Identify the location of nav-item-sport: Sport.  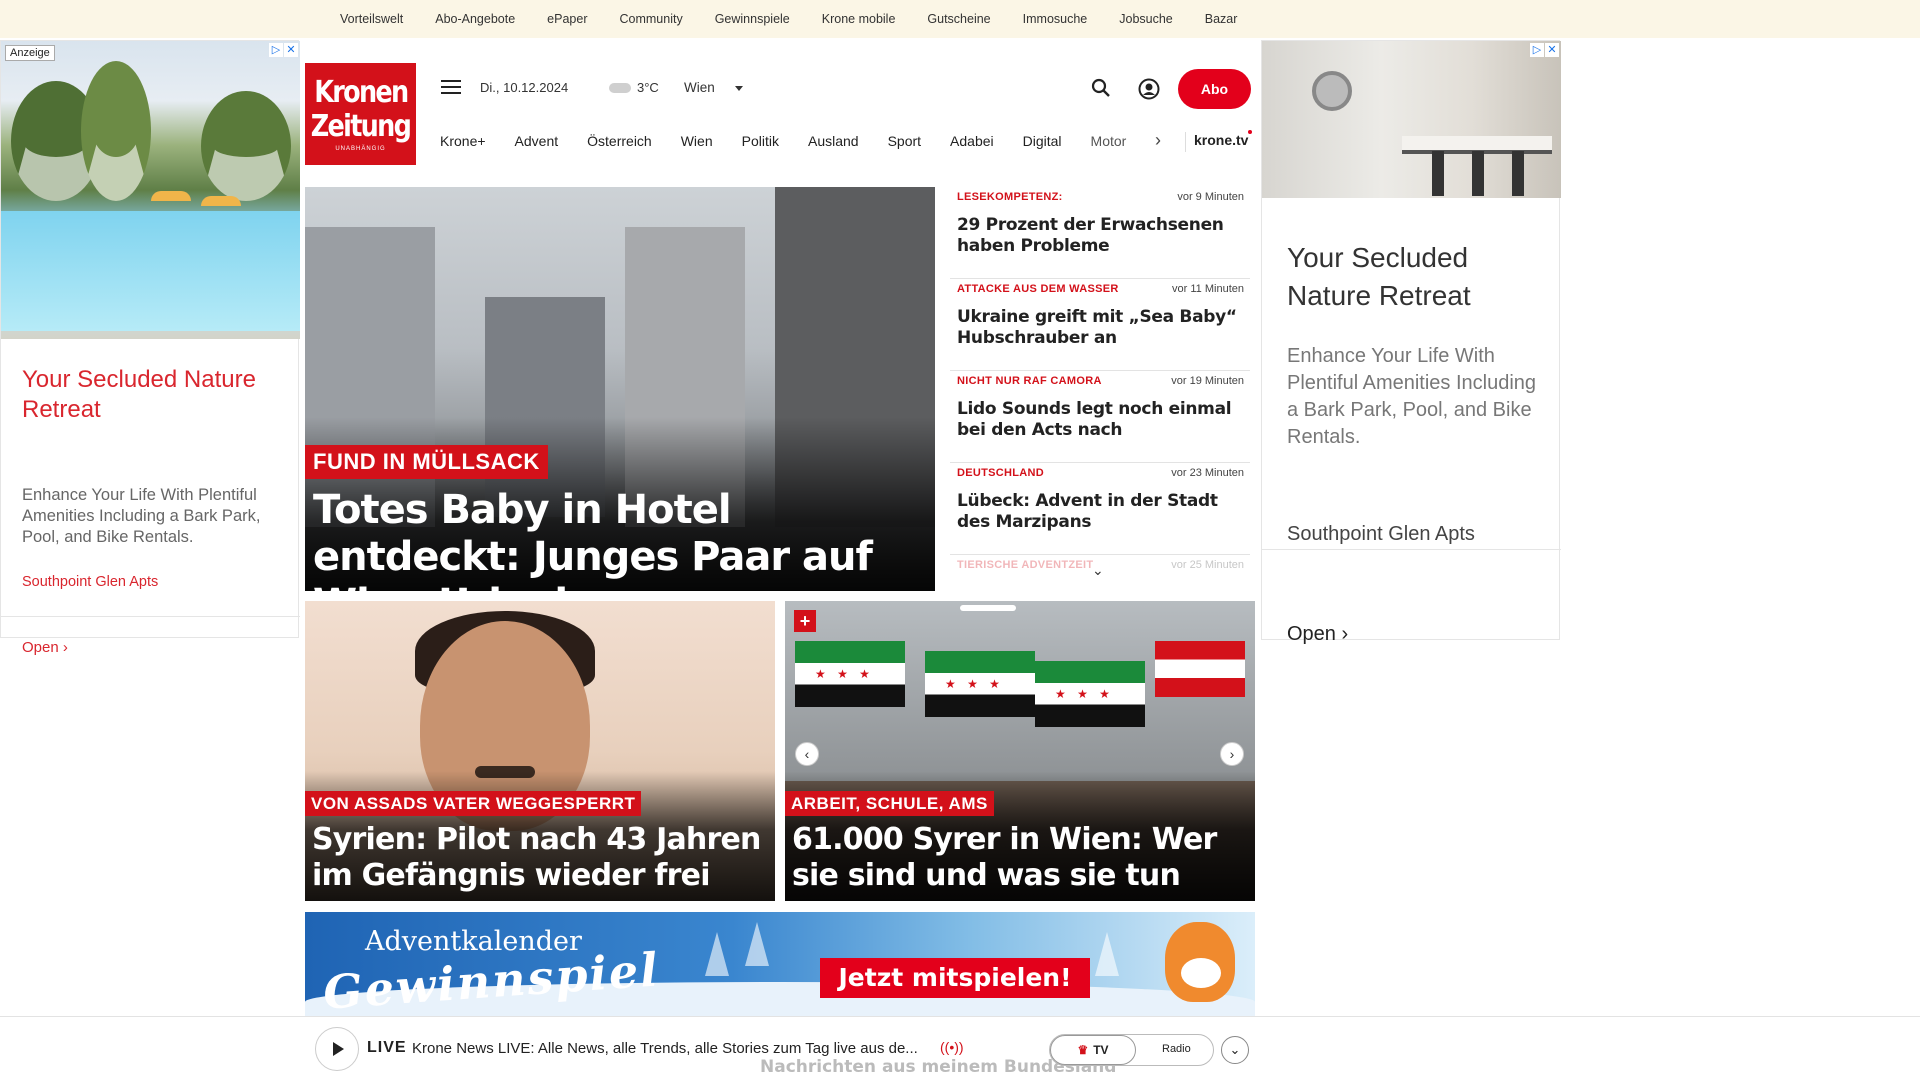
(904, 141).